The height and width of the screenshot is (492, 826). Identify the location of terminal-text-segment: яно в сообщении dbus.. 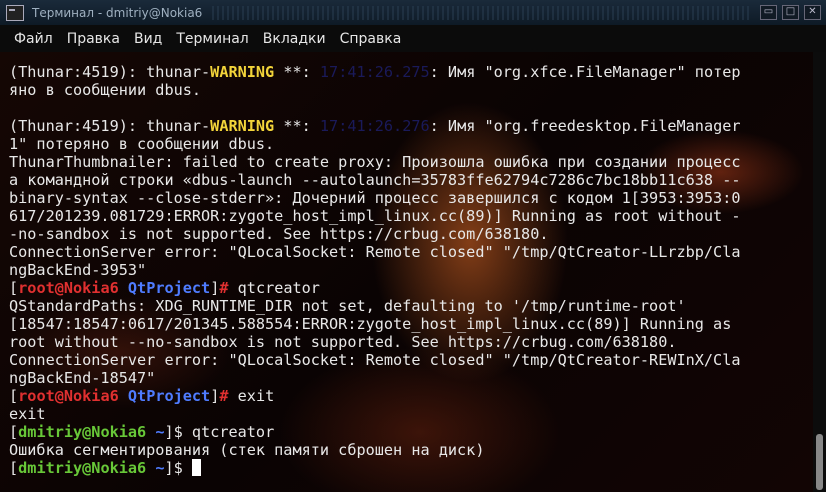
(105, 90).